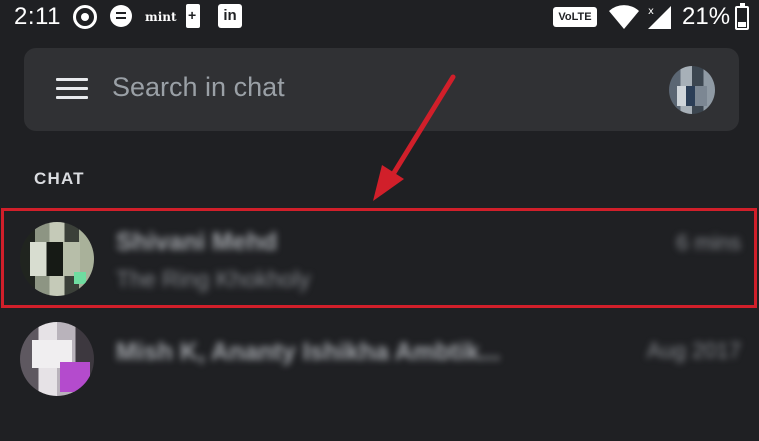  Describe the element at coordinates (72, 89) in the screenshot. I see `menu-icon` at that location.